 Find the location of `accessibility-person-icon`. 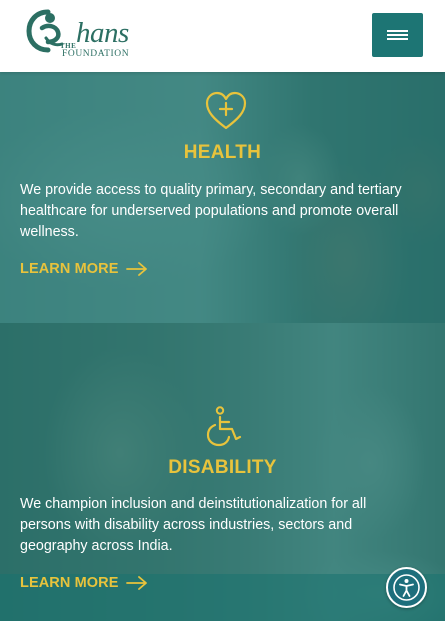

accessibility-person-icon is located at coordinates (406, 587).